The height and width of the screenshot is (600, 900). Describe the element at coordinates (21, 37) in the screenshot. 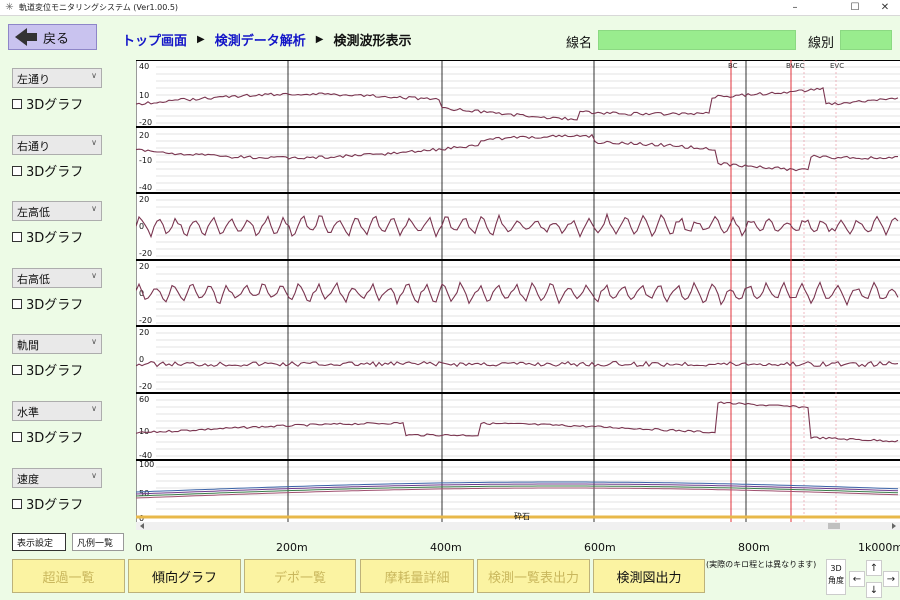

I see `back-arrow-icon` at that location.